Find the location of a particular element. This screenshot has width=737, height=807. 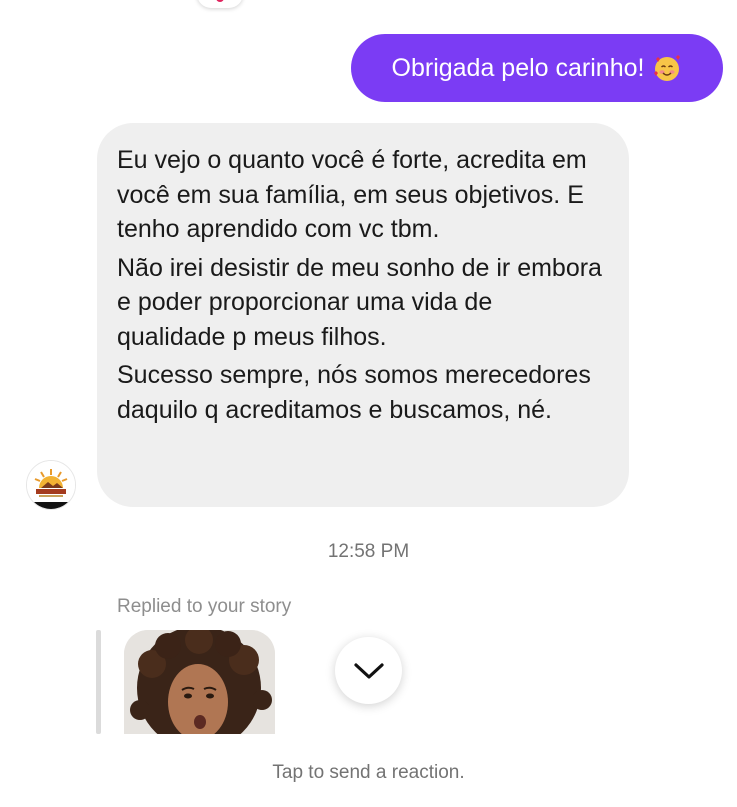

reaction-hint: Tap to send a reaction. is located at coordinates (368, 772).